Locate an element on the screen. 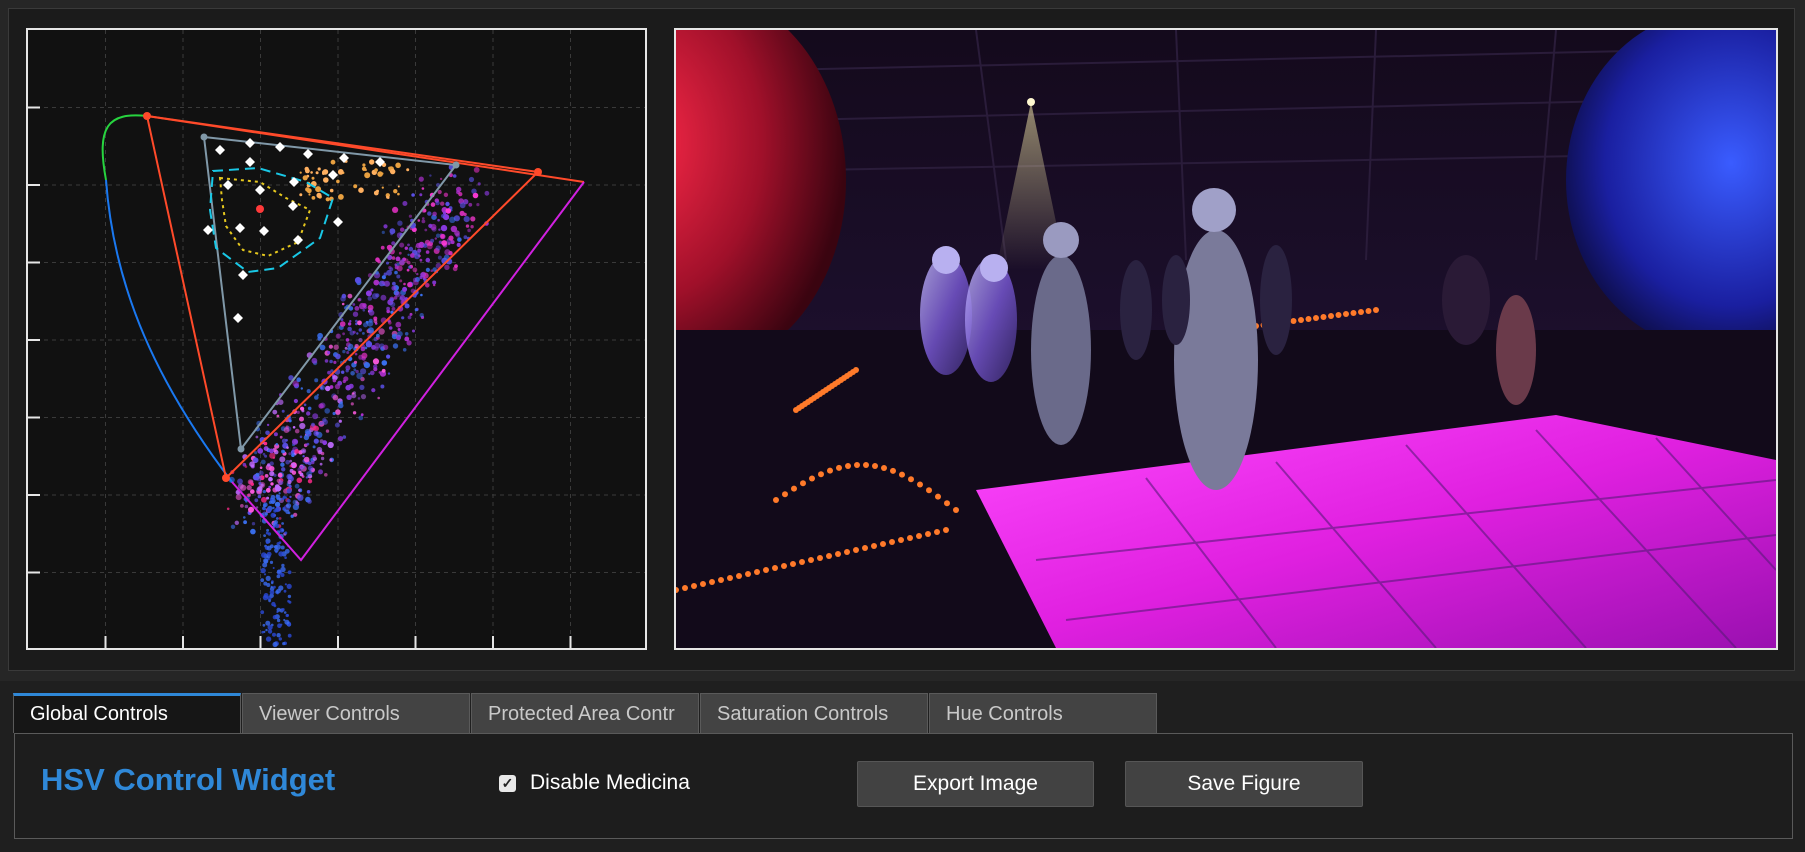  tab-protected-area-controls: Protected Area Contr is located at coordinates (585, 713).